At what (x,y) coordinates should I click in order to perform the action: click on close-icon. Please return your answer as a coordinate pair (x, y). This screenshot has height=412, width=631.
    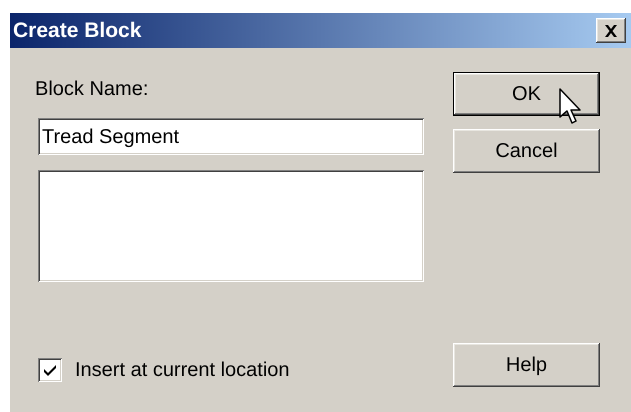
    Looking at the image, I should click on (611, 30).